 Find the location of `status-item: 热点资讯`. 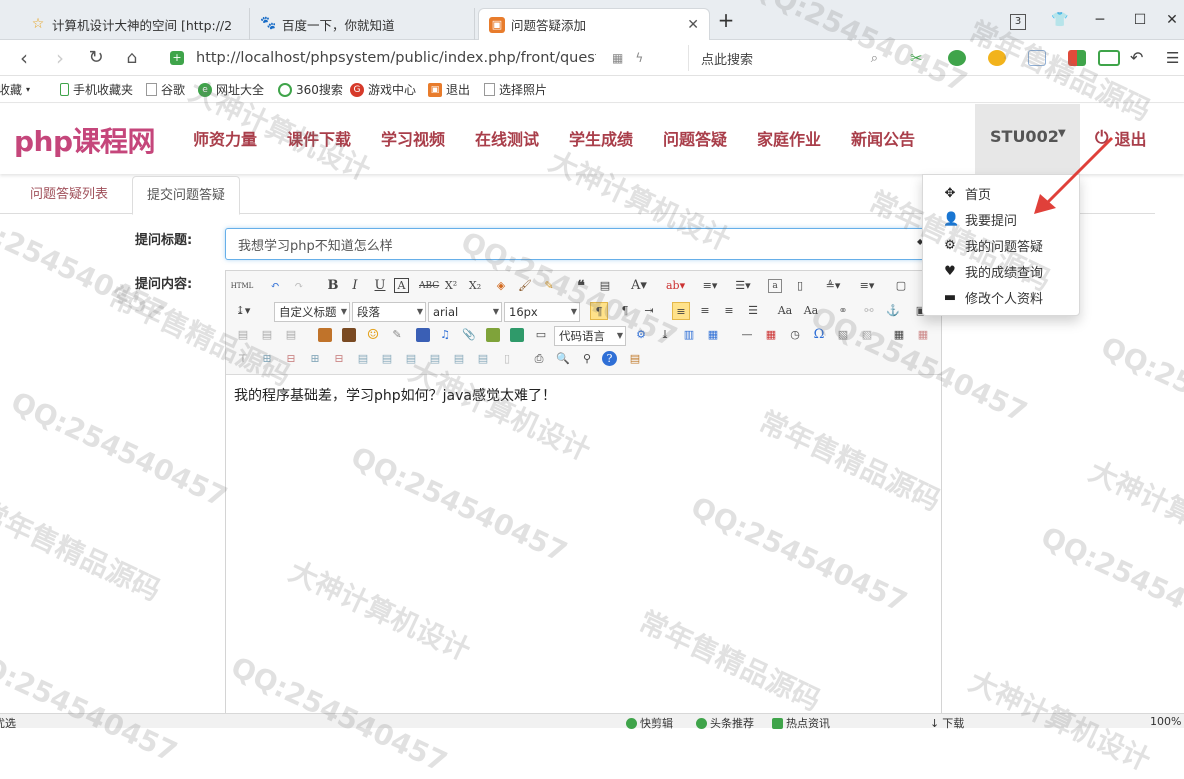

status-item: 热点资讯 is located at coordinates (801, 723).